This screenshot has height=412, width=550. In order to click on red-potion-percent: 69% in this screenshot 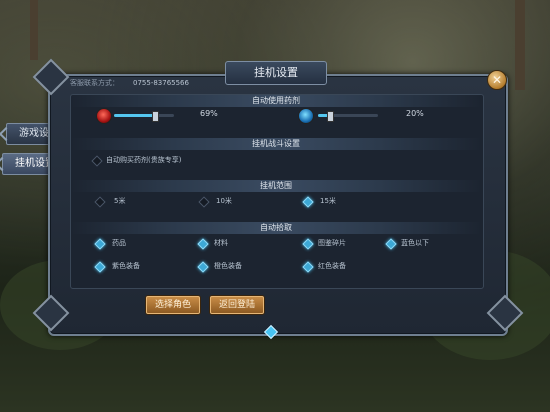, I will do `click(209, 113)`.